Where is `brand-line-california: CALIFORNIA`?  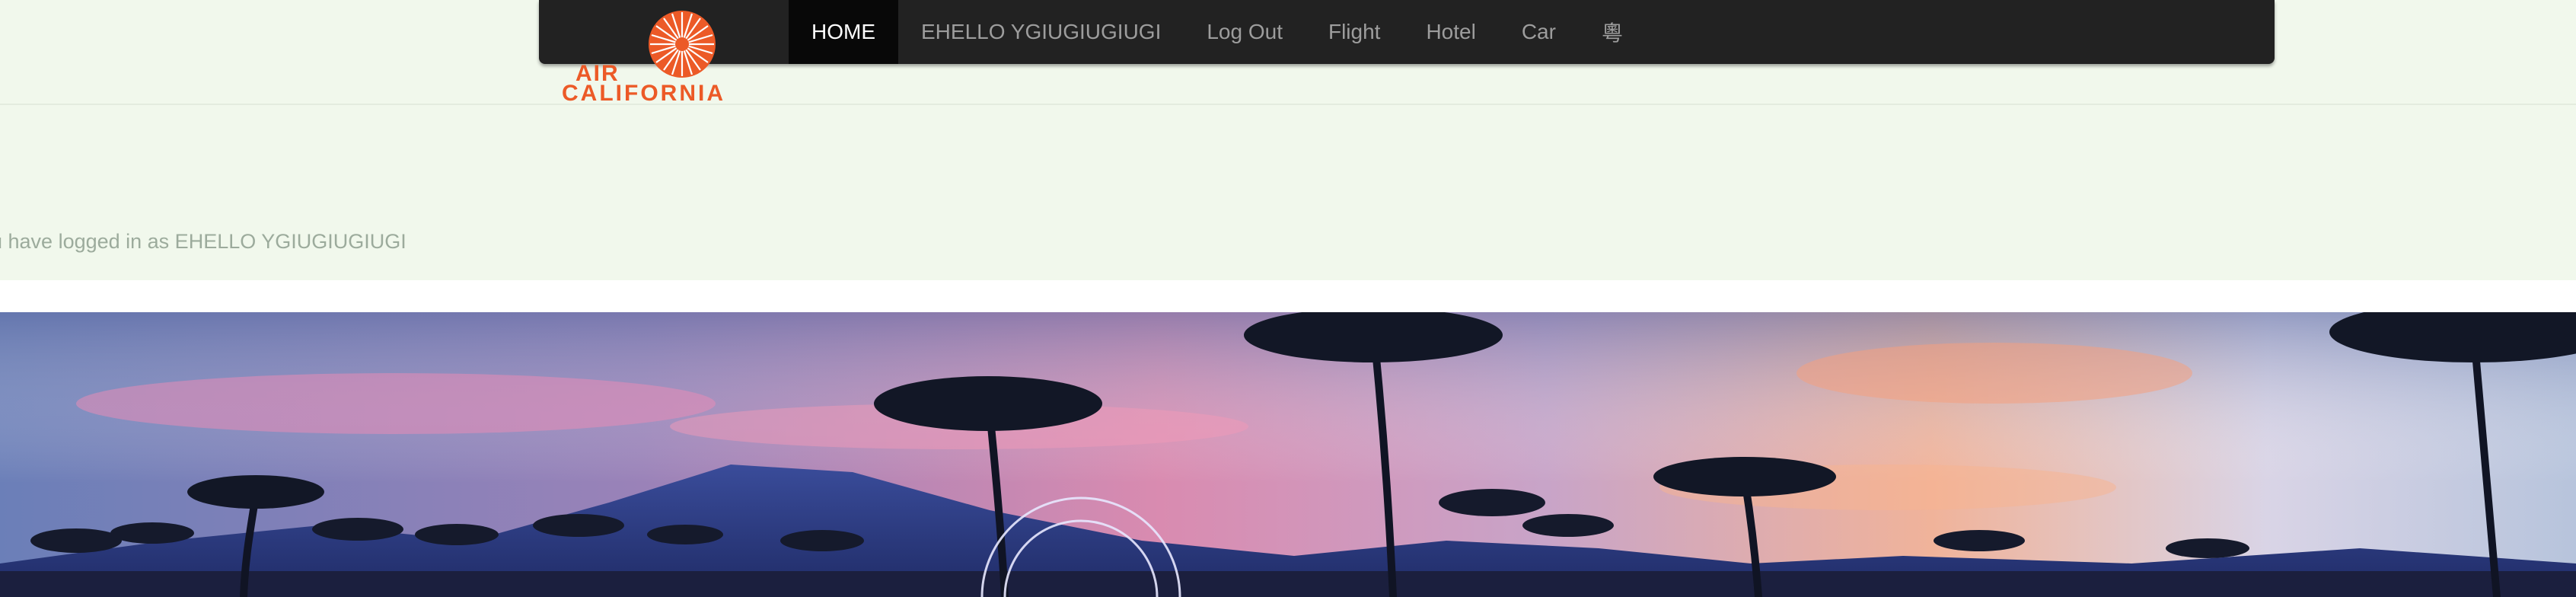
brand-line-california: CALIFORNIA is located at coordinates (643, 94).